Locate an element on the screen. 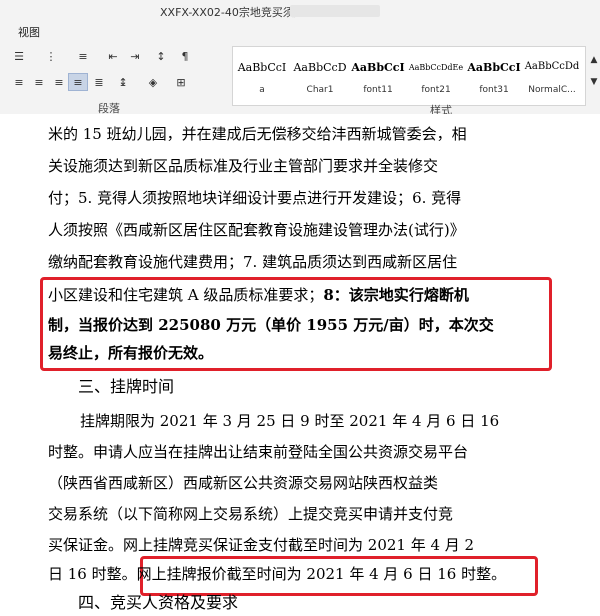 This screenshot has width=600, height=616. align-left-icon: ≡ is located at coordinates (19, 82).